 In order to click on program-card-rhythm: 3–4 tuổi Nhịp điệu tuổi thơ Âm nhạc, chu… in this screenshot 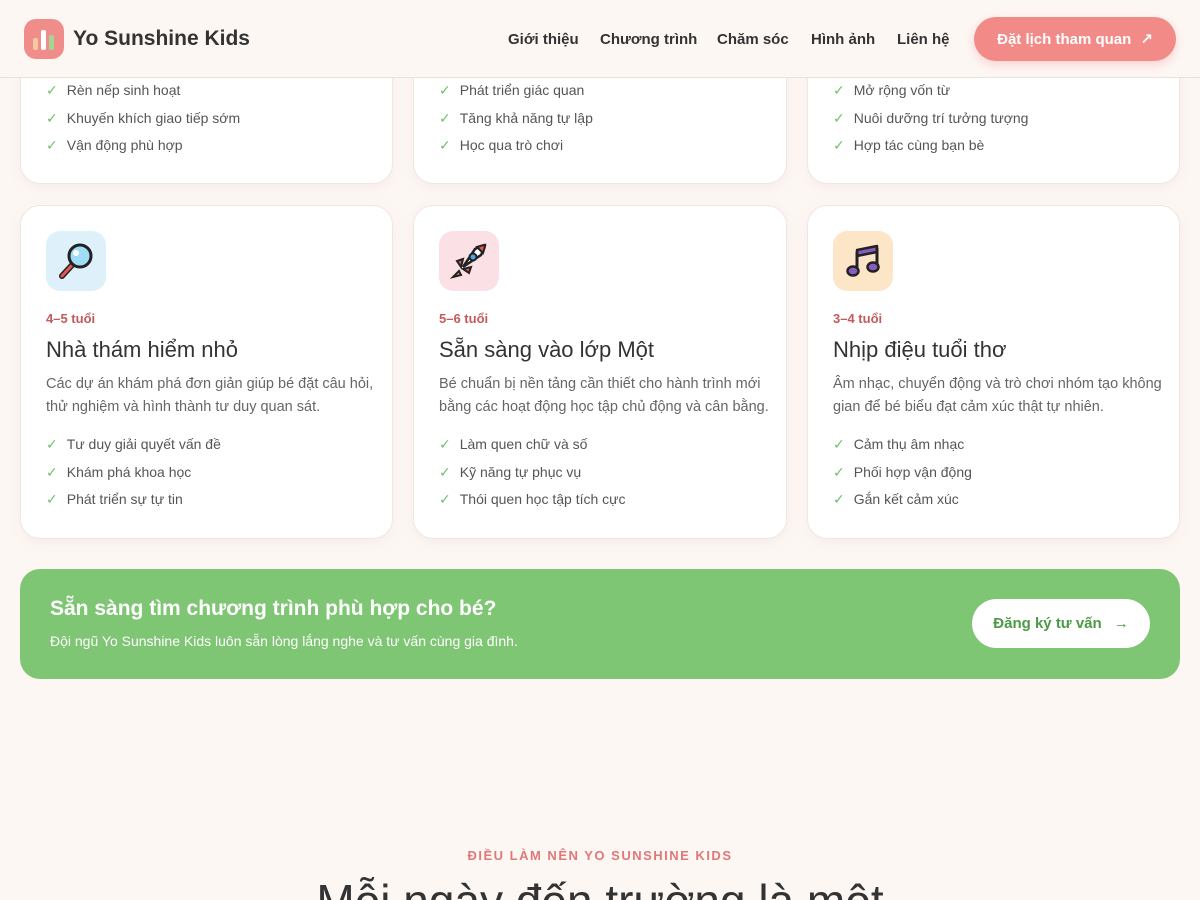, I will do `click(993, 372)`.